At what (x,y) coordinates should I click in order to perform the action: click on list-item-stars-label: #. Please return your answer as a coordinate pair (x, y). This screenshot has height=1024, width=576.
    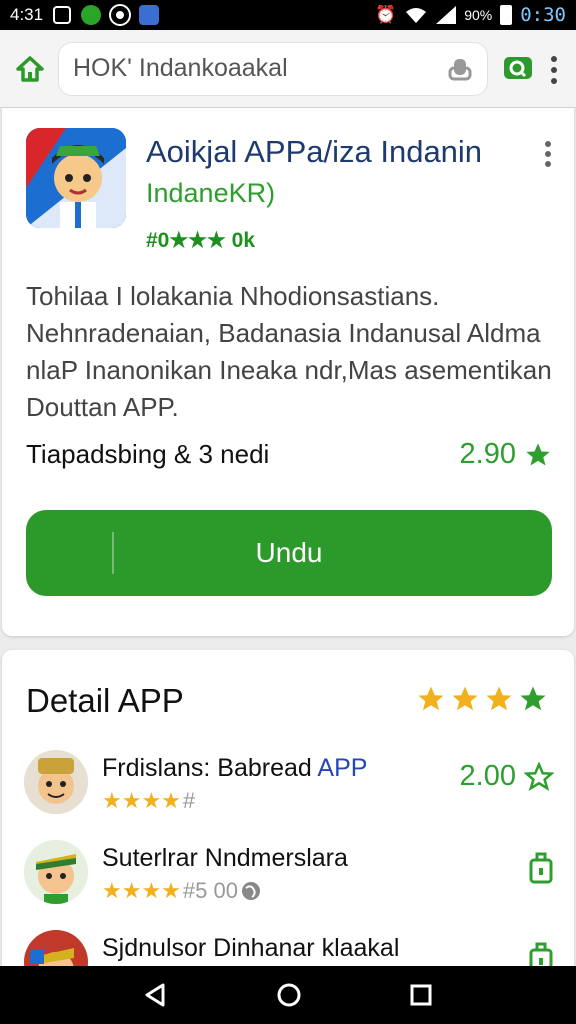
    Looking at the image, I should click on (189, 800).